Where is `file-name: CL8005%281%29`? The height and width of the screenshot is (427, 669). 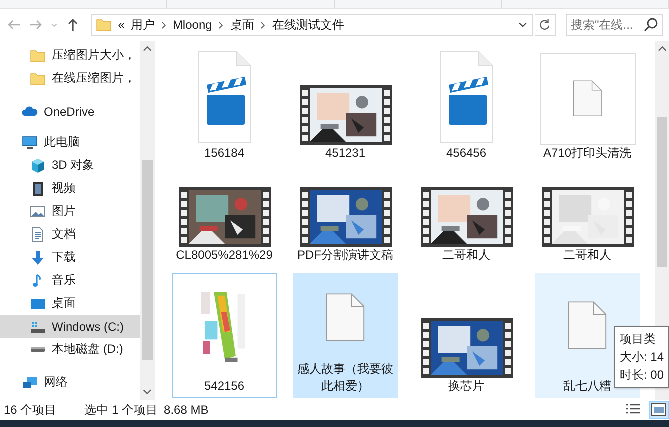
file-name: CL8005%281%29 is located at coordinates (224, 255).